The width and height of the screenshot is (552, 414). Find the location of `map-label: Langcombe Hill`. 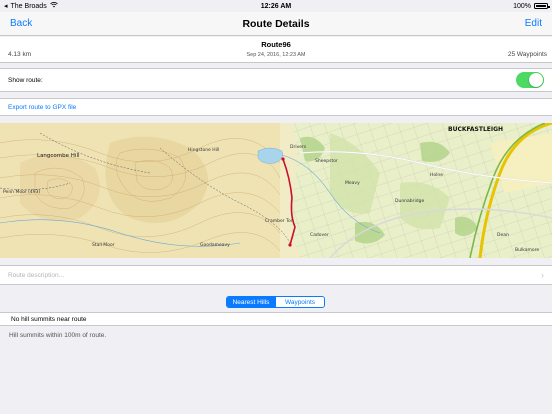

map-label: Langcombe Hill is located at coordinates (58, 156).